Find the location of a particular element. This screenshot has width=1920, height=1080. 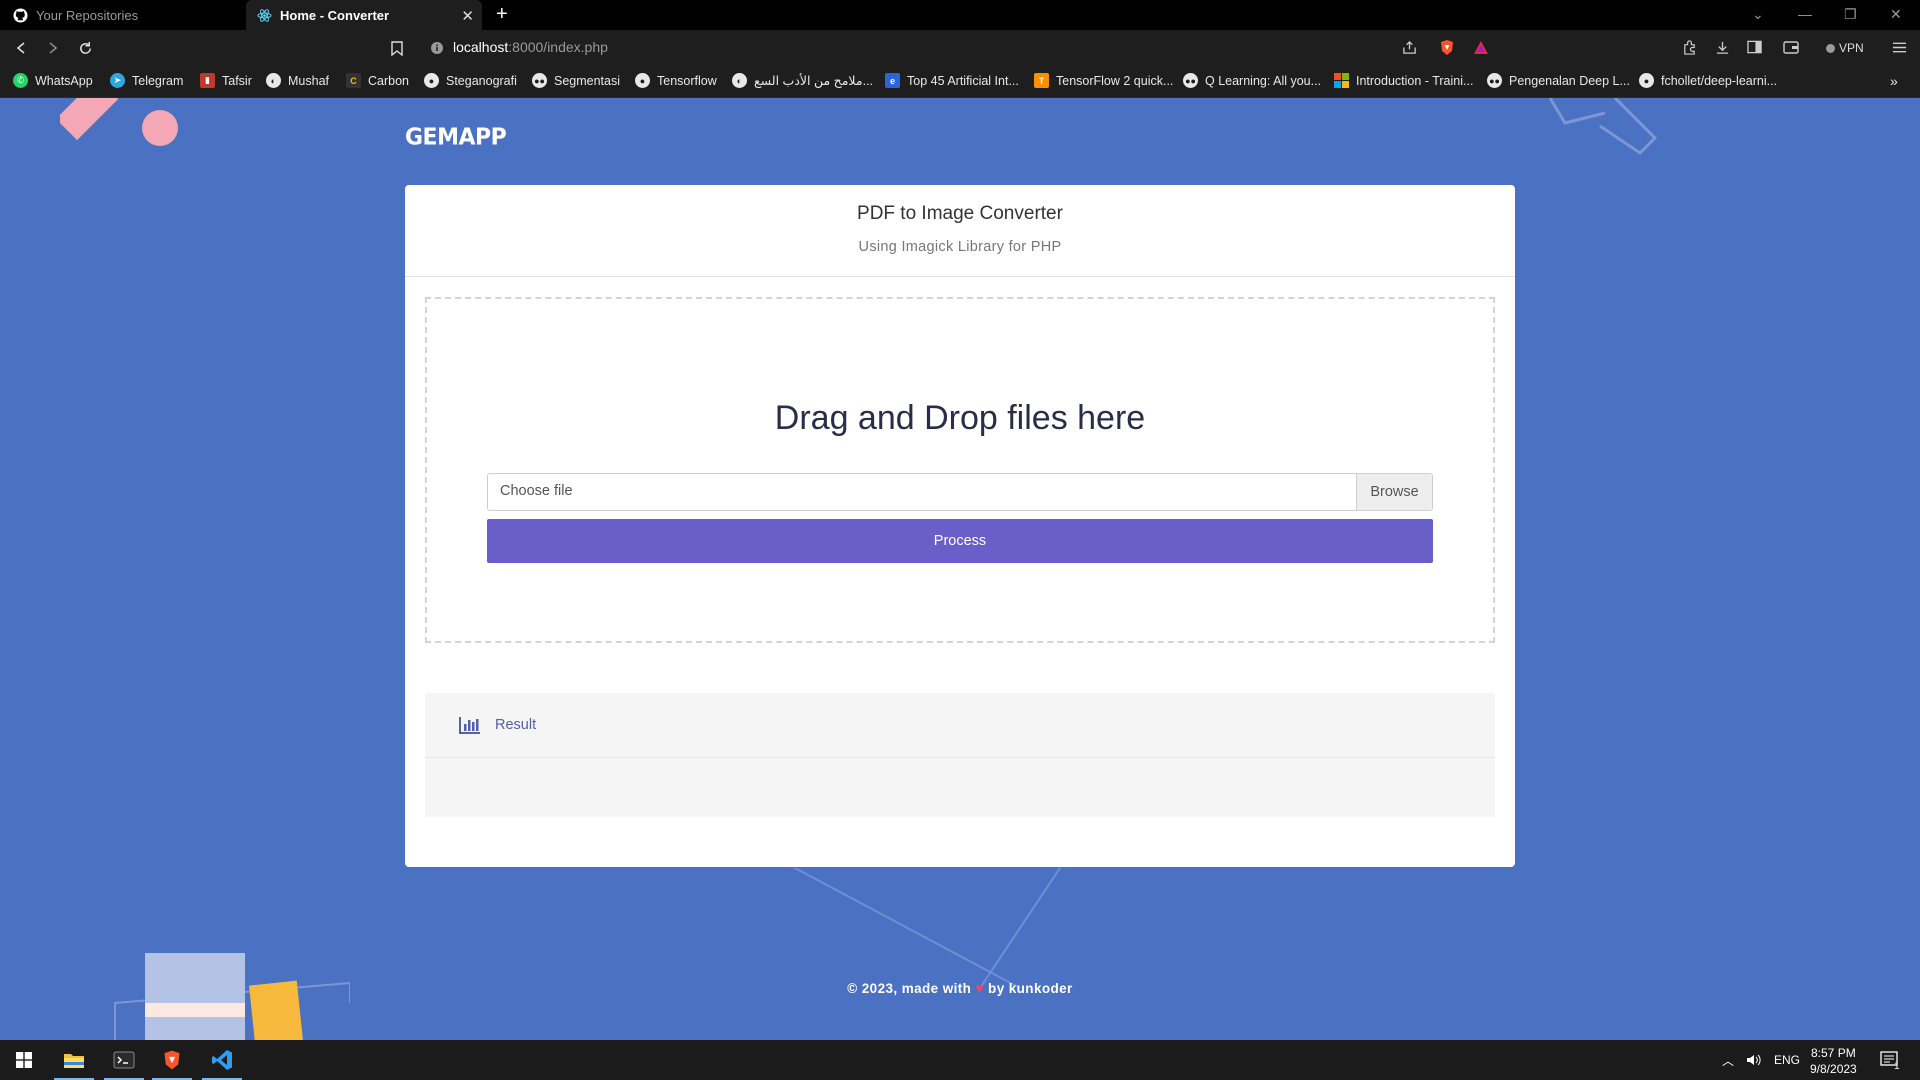

bookmark-telegram: ➤ Telegram is located at coordinates (146, 80).